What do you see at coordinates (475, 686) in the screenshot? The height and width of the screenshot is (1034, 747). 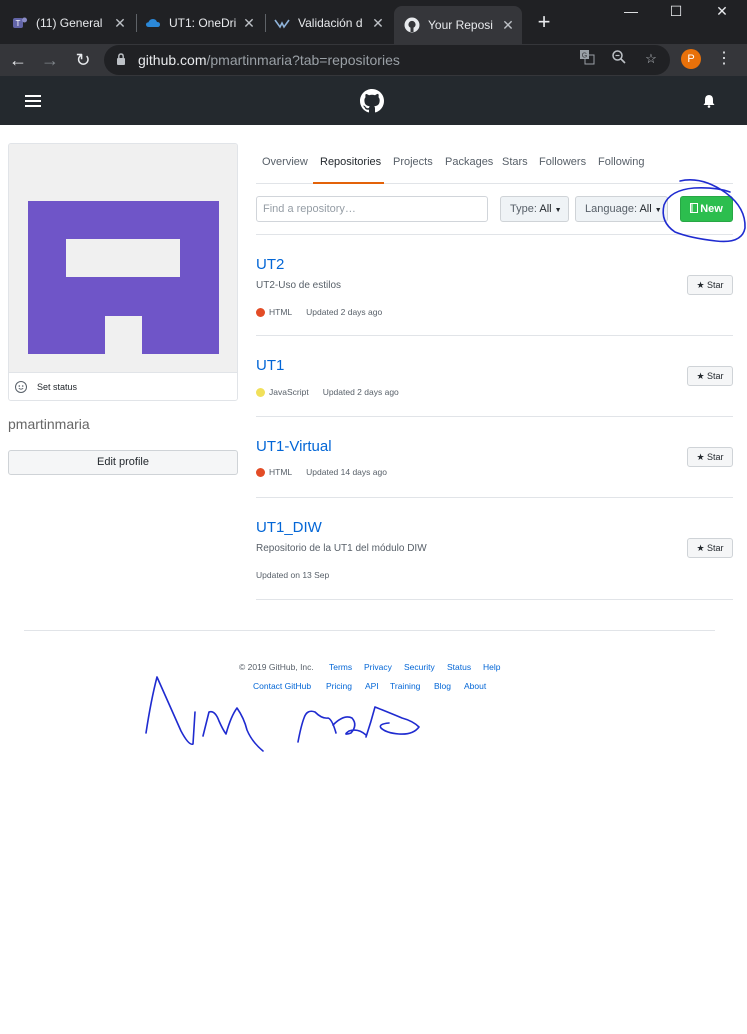 I see `footer-link-about: About` at bounding box center [475, 686].